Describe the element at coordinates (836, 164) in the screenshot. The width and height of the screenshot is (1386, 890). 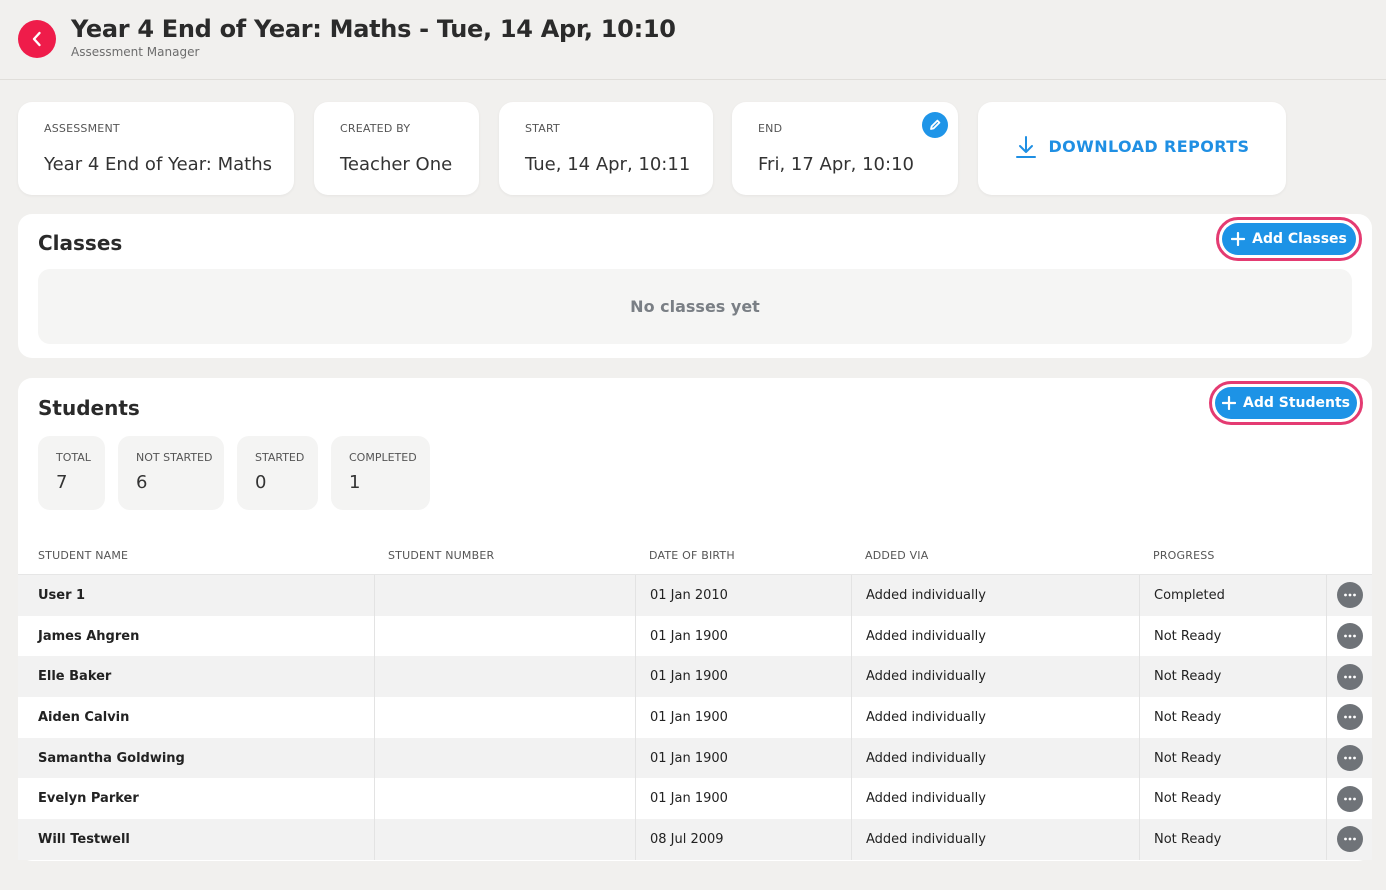
I see `end-value: Fri, 17 Apr, 10:10` at that location.